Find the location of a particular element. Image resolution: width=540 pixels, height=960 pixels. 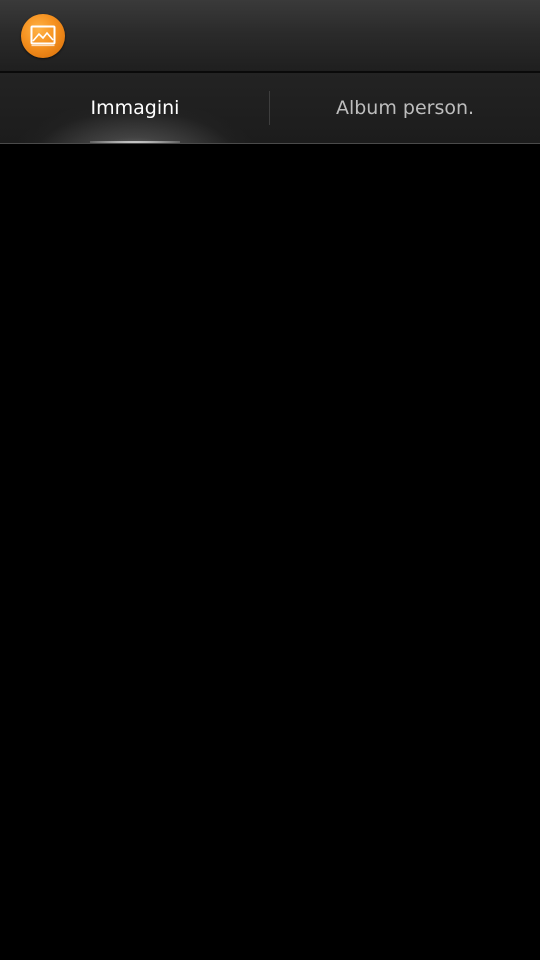

picture-icon is located at coordinates (43, 36).